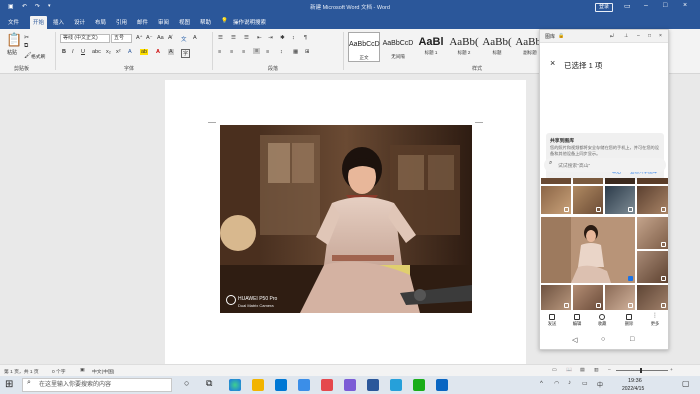  I want to click on bold-button: B, so click(64, 52).